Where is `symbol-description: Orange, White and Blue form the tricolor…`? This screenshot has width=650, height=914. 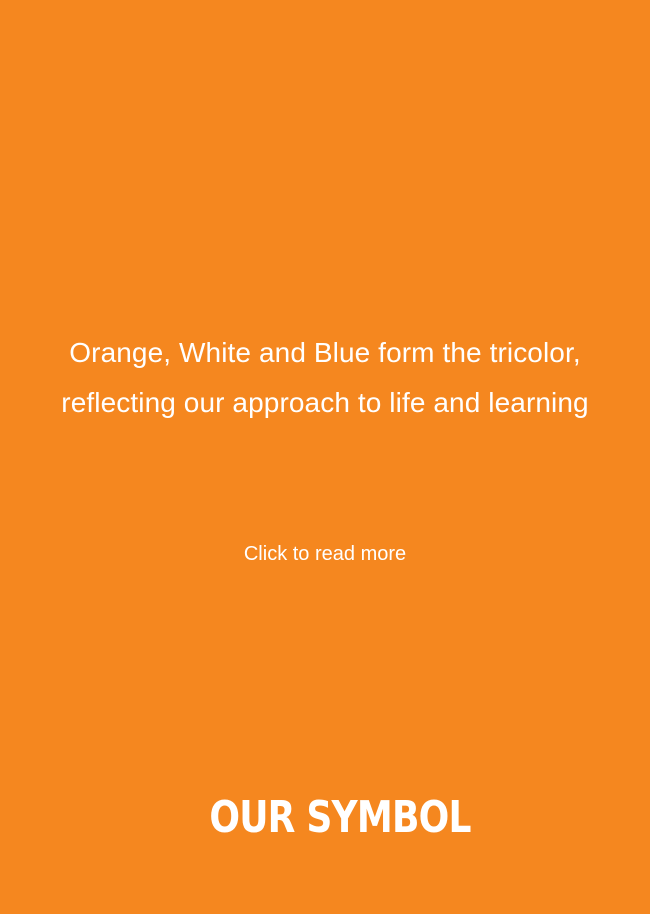 symbol-description: Orange, White and Blue form the tricolor… is located at coordinates (325, 377).